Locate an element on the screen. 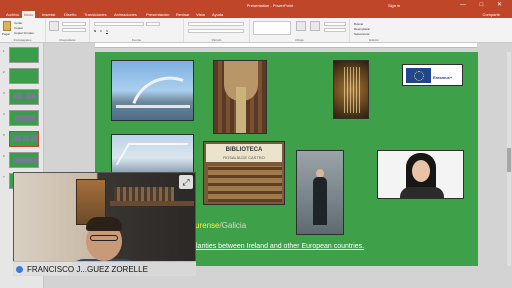 The image size is (512, 288). biblioteca-sign: BIBLIOTECA ROSALÍA DE CASTRO is located at coordinates (244, 153).